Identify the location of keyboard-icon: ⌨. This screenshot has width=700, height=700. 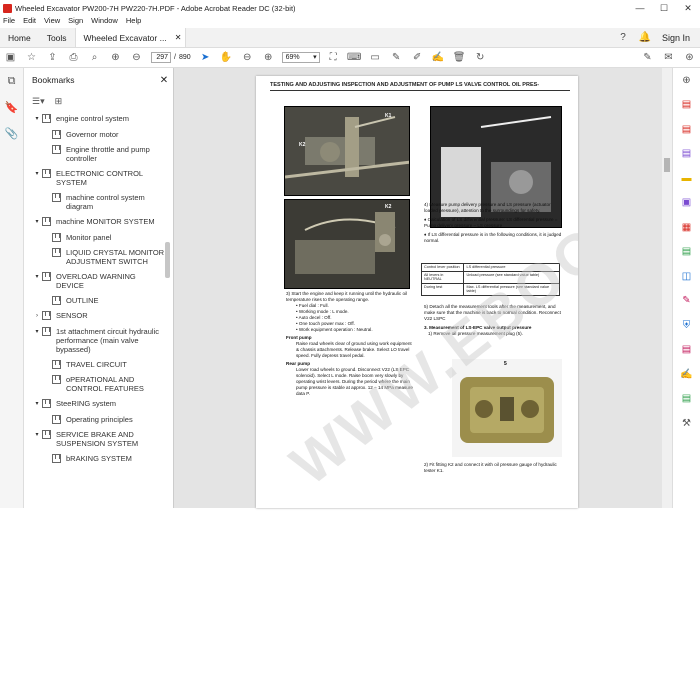
(354, 58).